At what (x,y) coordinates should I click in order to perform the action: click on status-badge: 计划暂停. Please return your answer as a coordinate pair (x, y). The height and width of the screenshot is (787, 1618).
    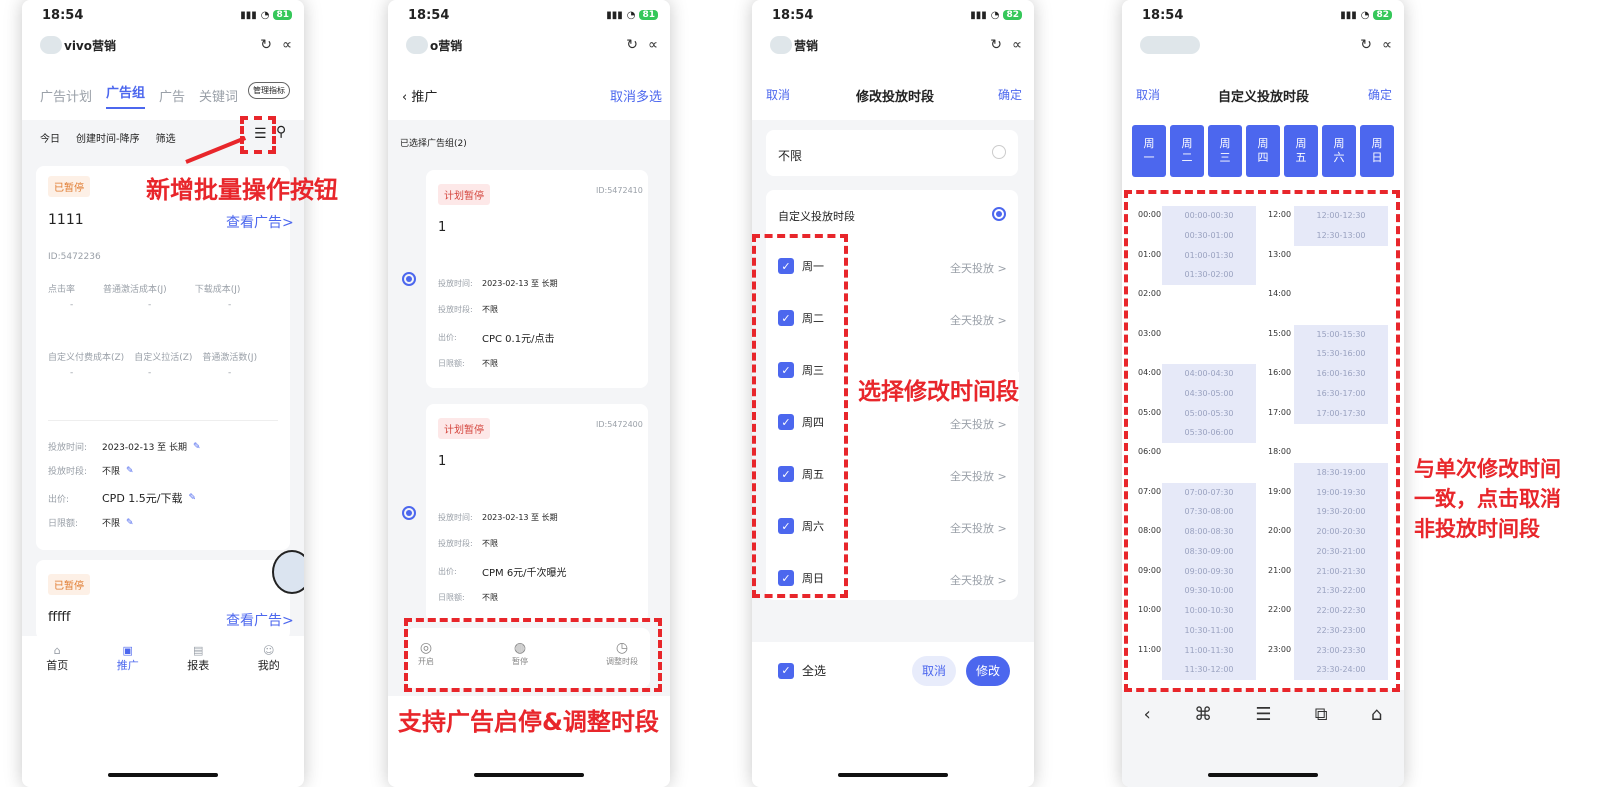
    Looking at the image, I should click on (464, 428).